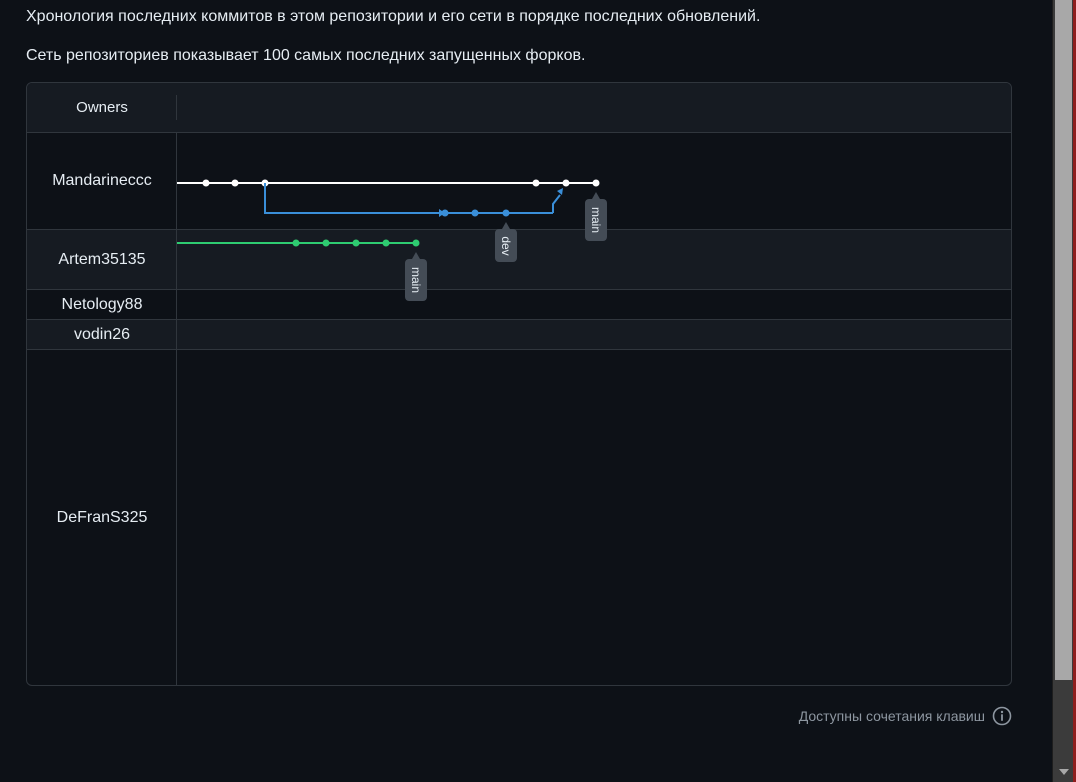  What do you see at coordinates (1052, 391) in the screenshot?
I see `scrollbar-edge` at bounding box center [1052, 391].